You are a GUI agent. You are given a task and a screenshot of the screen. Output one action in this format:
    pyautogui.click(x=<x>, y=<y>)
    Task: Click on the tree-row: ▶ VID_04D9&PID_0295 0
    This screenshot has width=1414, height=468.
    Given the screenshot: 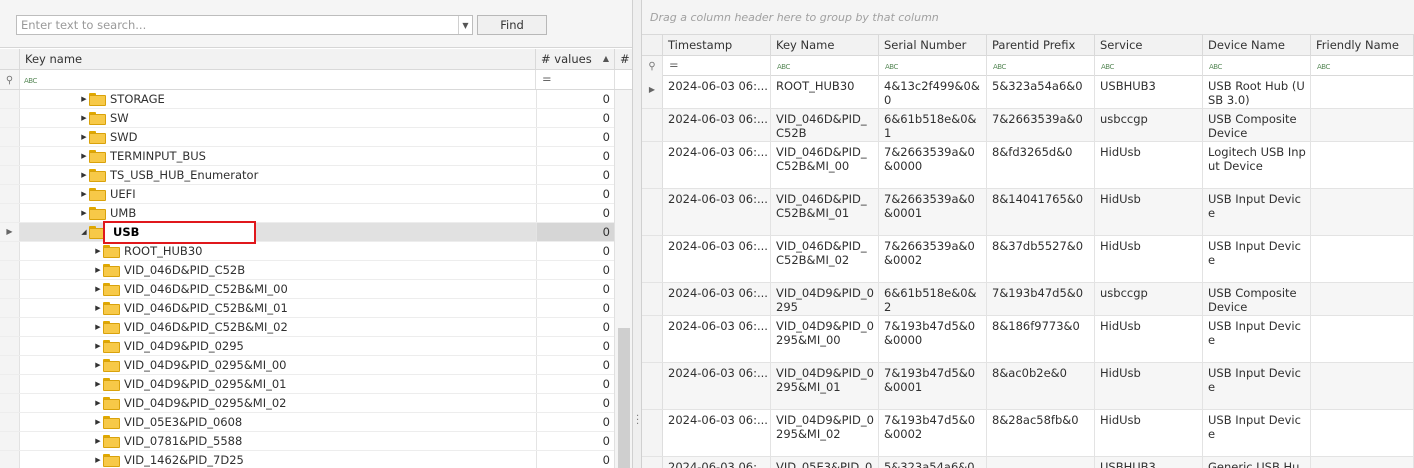 What is the action you would take?
    pyautogui.click(x=307, y=346)
    